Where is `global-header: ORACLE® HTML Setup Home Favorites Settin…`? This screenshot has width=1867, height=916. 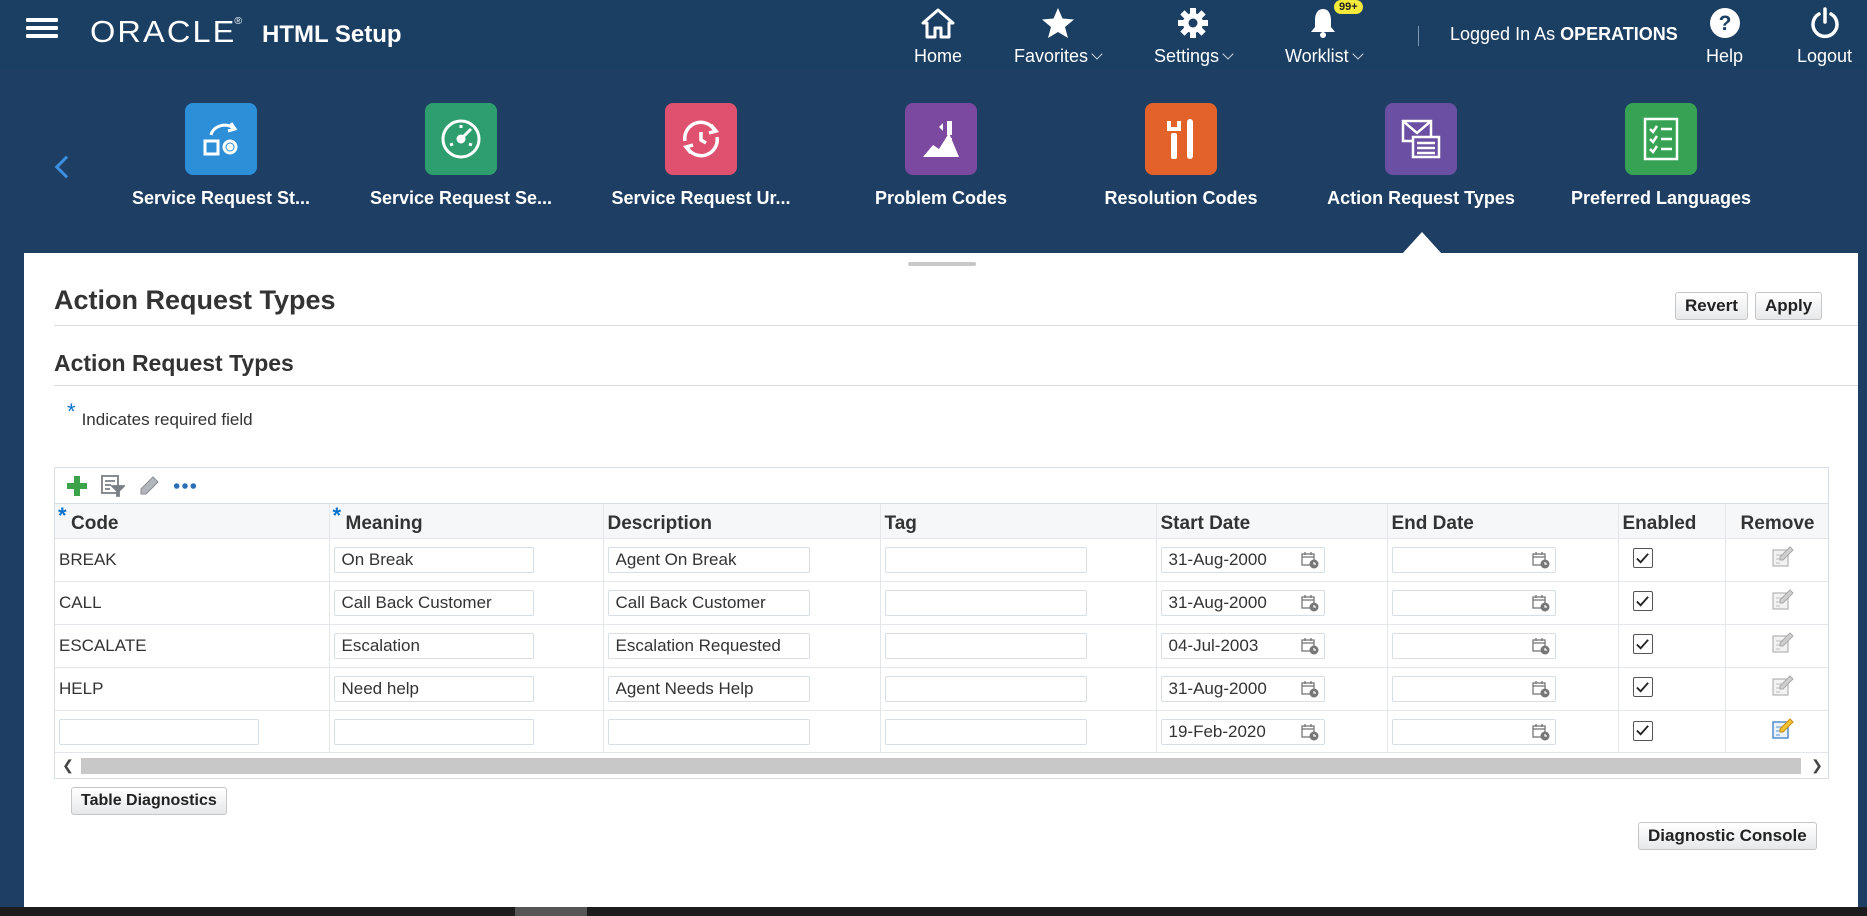
global-header: ORACLE® HTML Setup Home Favorites Settin… is located at coordinates (933, 35).